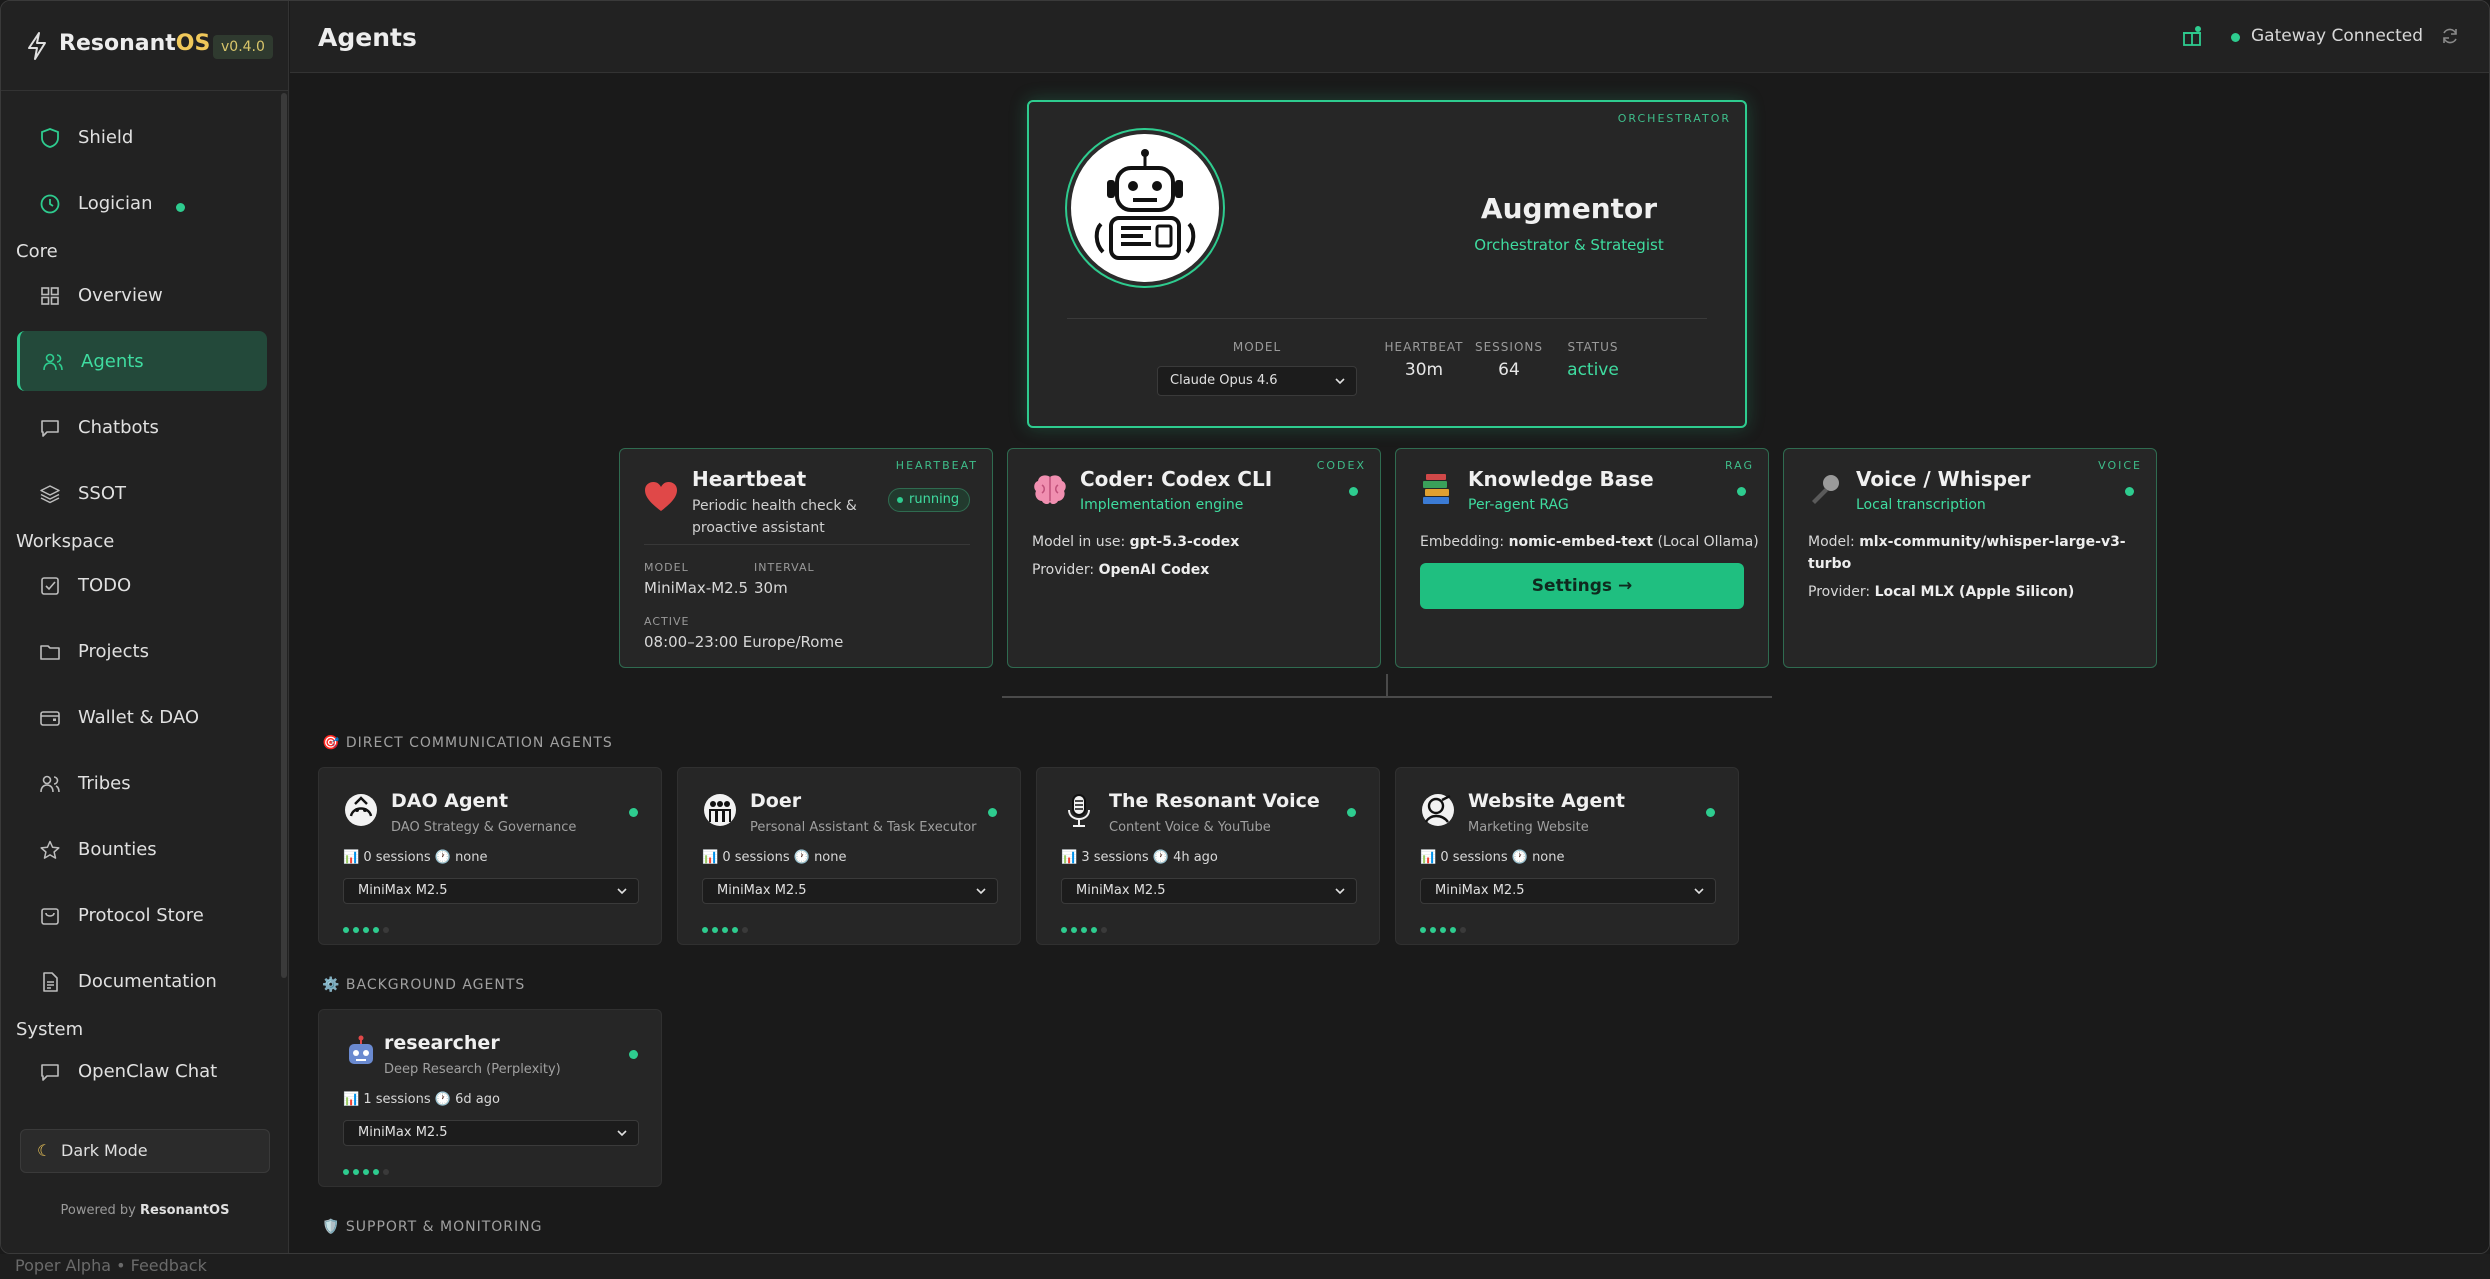 This screenshot has height=1279, width=2490. What do you see at coordinates (1176, 479) in the screenshot?
I see `codex-title: Coder: Codex CLI` at bounding box center [1176, 479].